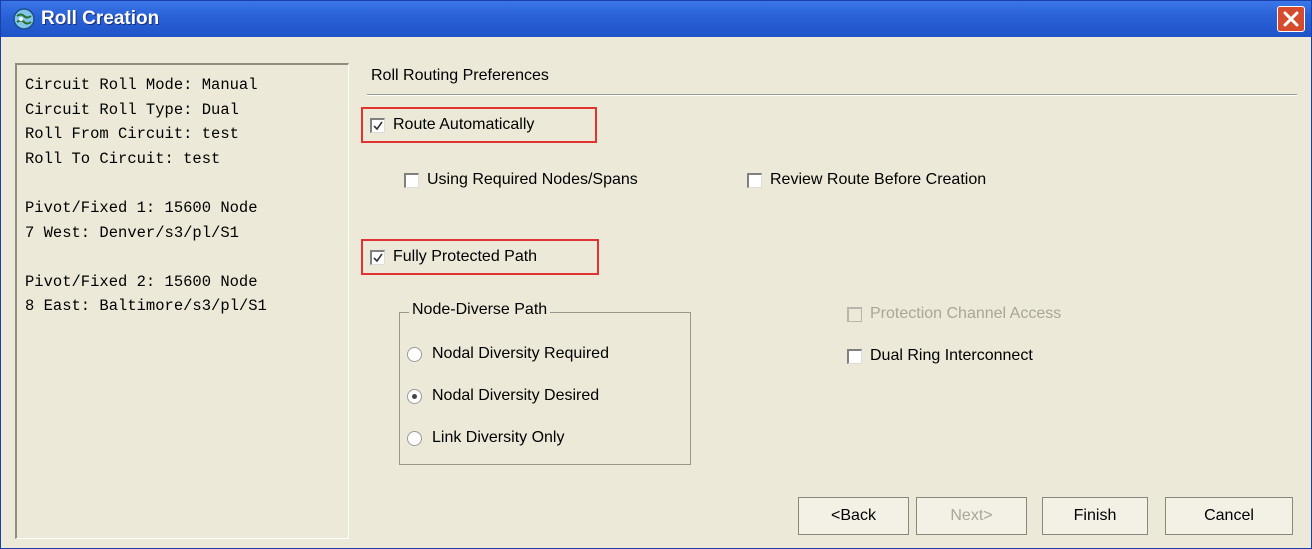 Image resolution: width=1312 pixels, height=549 pixels. What do you see at coordinates (951, 355) in the screenshot?
I see `dual-ring-interconnect-label: Dual Ring Interconnect` at bounding box center [951, 355].